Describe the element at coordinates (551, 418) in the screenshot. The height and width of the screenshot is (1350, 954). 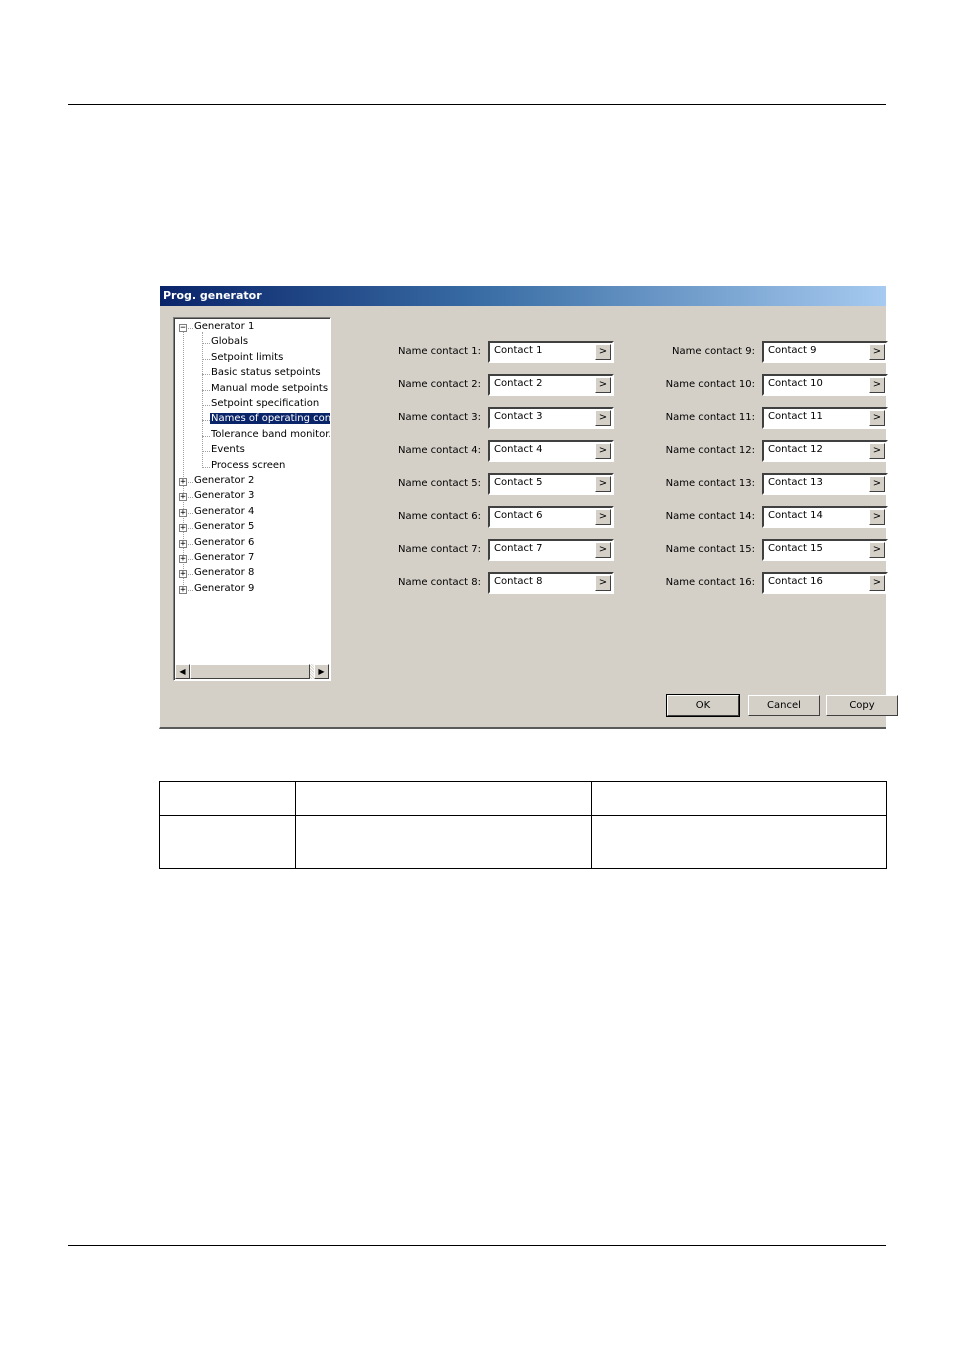
I see `contact-name-input: Contact 3 >` at that location.